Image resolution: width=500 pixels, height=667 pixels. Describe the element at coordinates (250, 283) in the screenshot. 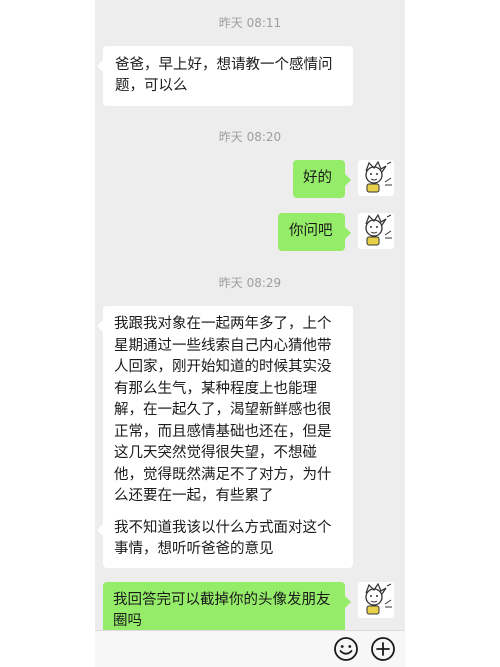

I see `timestamp-3: 昨天 08:29` at that location.